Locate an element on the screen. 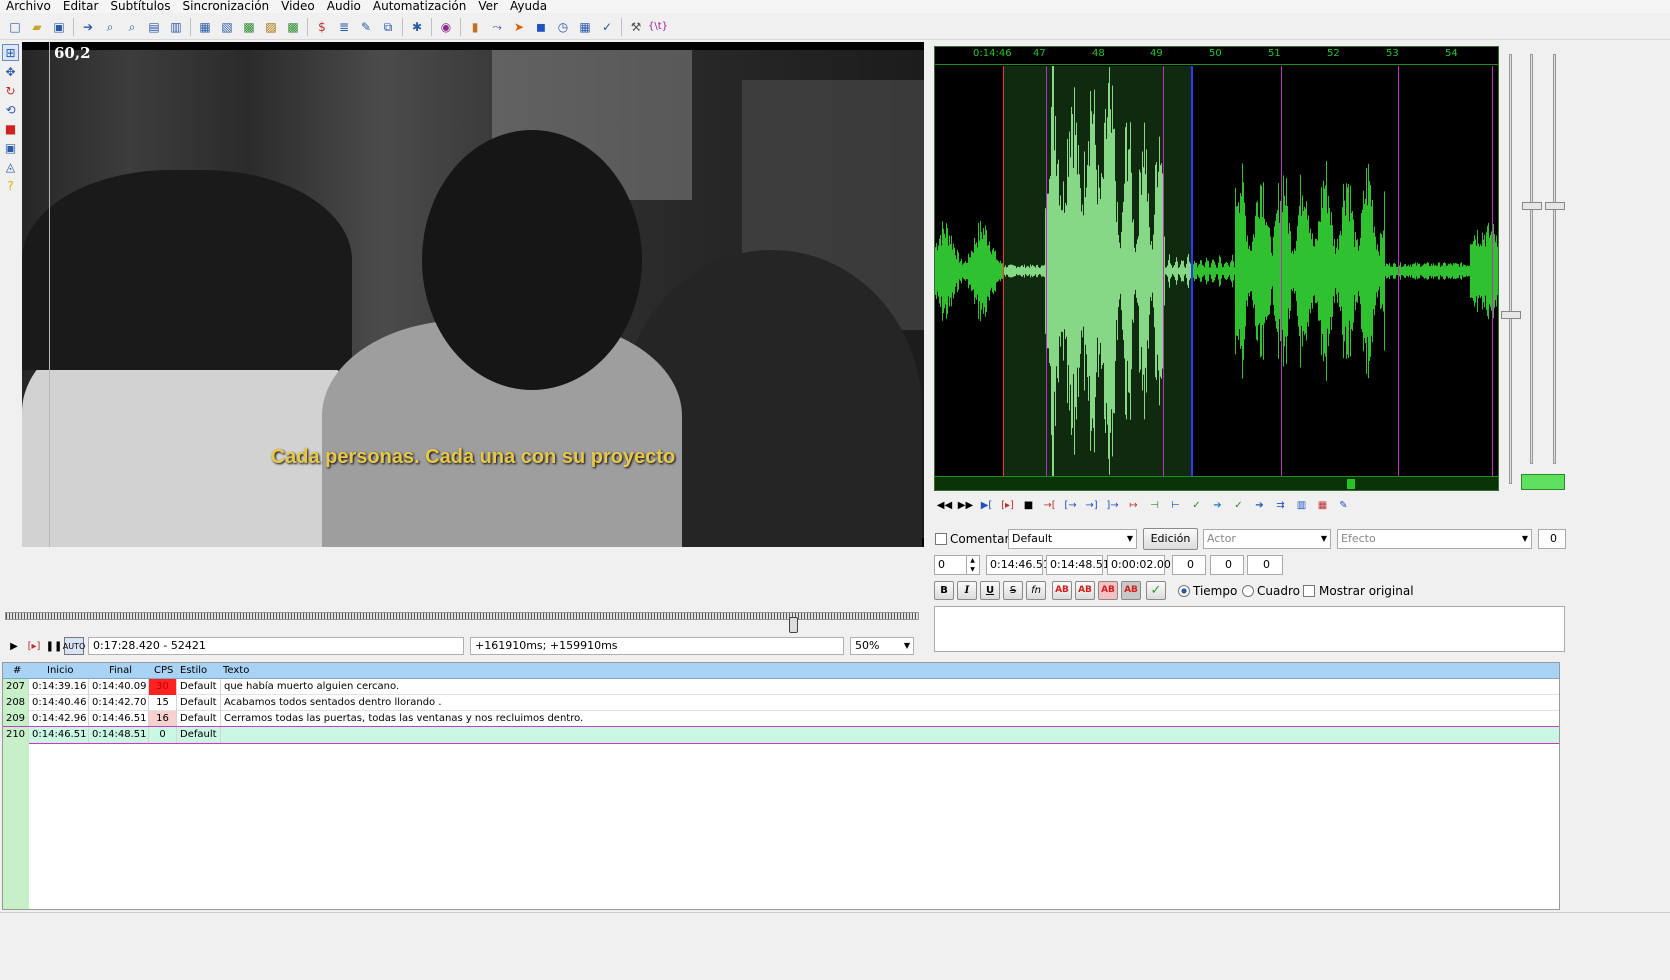 The height and width of the screenshot is (980, 1670). hammer-icon: ⚒ is located at coordinates (636, 27).